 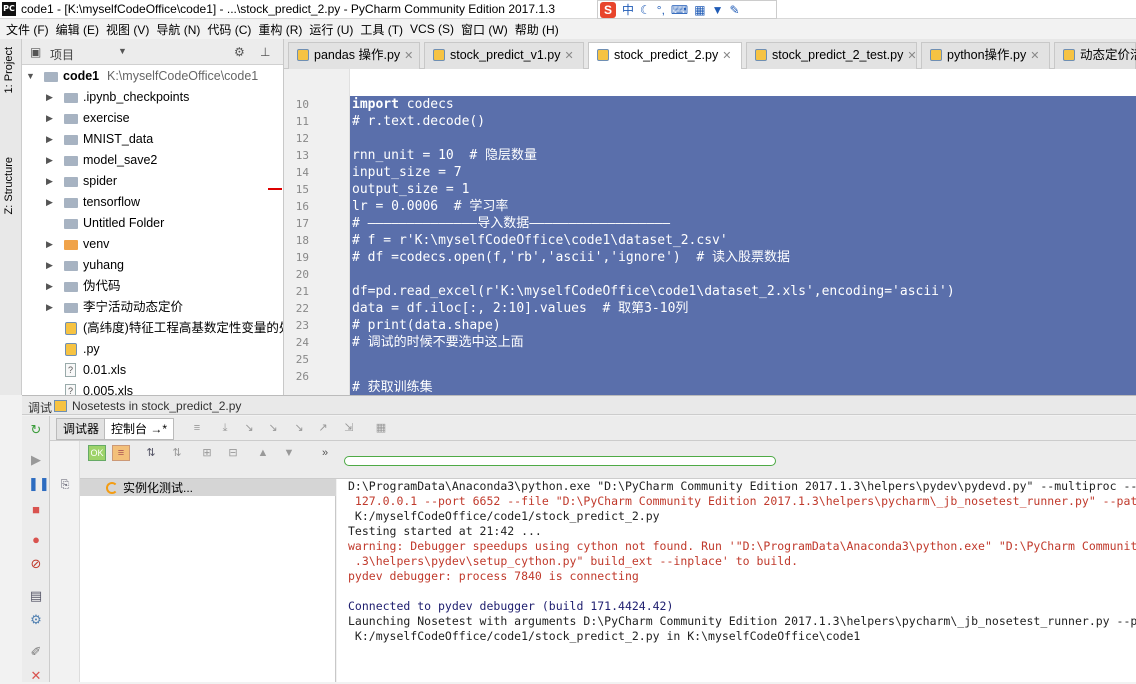 I want to click on restore-layout-icon: ▤, so click(x=36, y=596).